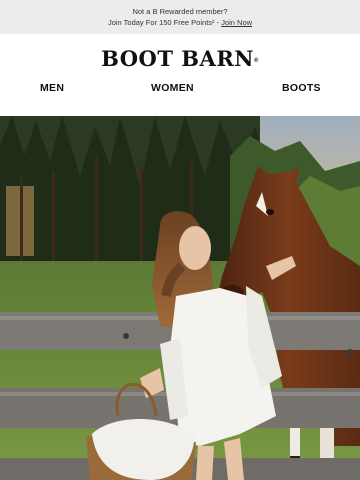  Describe the element at coordinates (301, 88) in the screenshot. I see `nav-item-boots: BOOTS` at that location.